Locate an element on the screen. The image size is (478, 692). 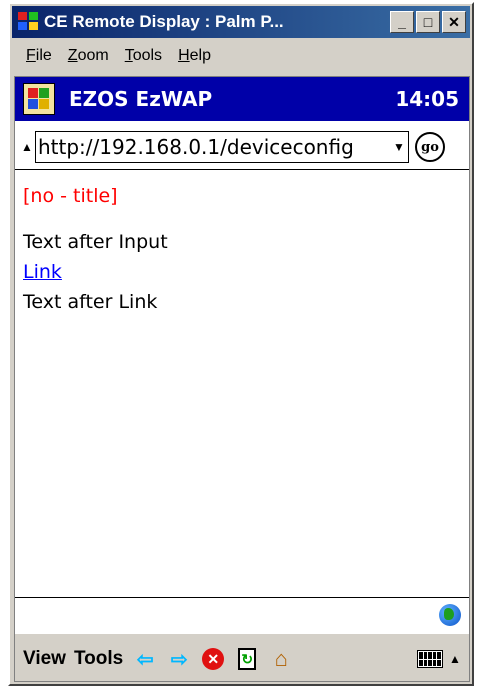
keyboard-icon is located at coordinates (430, 659).